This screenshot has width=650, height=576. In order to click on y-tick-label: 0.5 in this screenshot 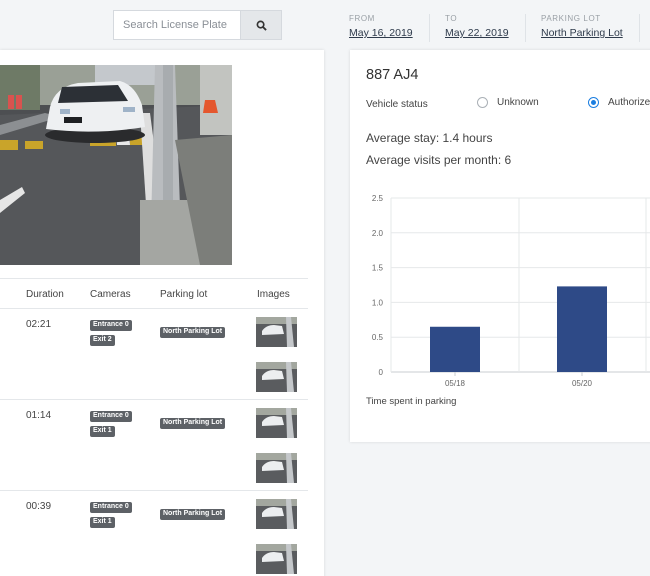, I will do `click(378, 337)`.